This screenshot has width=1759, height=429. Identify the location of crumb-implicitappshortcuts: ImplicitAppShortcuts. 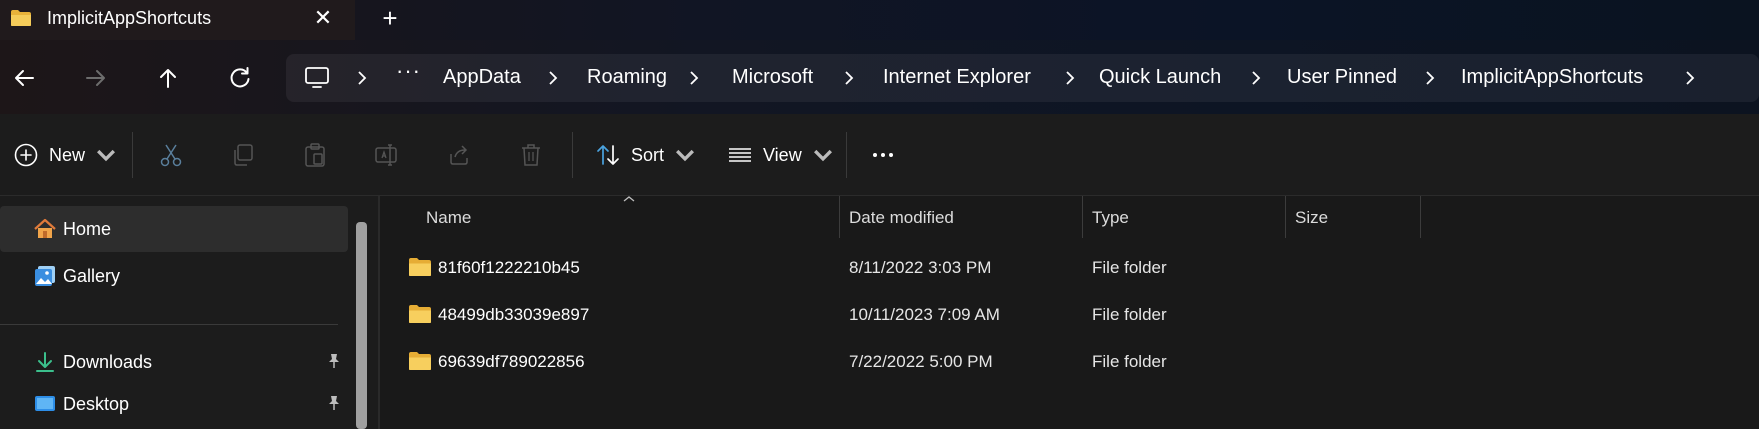
(1552, 77).